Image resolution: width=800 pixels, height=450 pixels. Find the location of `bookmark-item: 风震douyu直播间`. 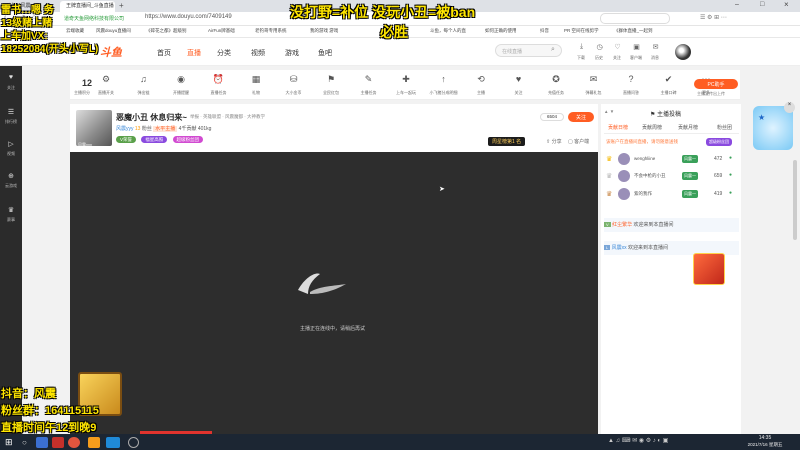

bookmark-item: 风震douyu直播间 is located at coordinates (113, 31).